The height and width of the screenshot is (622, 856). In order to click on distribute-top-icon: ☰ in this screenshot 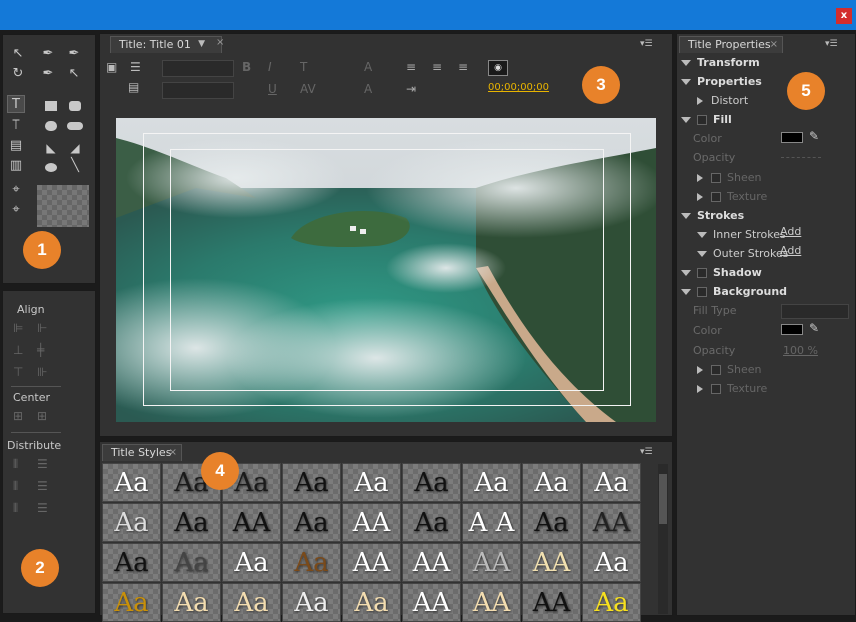, I will do `click(42, 464)`.